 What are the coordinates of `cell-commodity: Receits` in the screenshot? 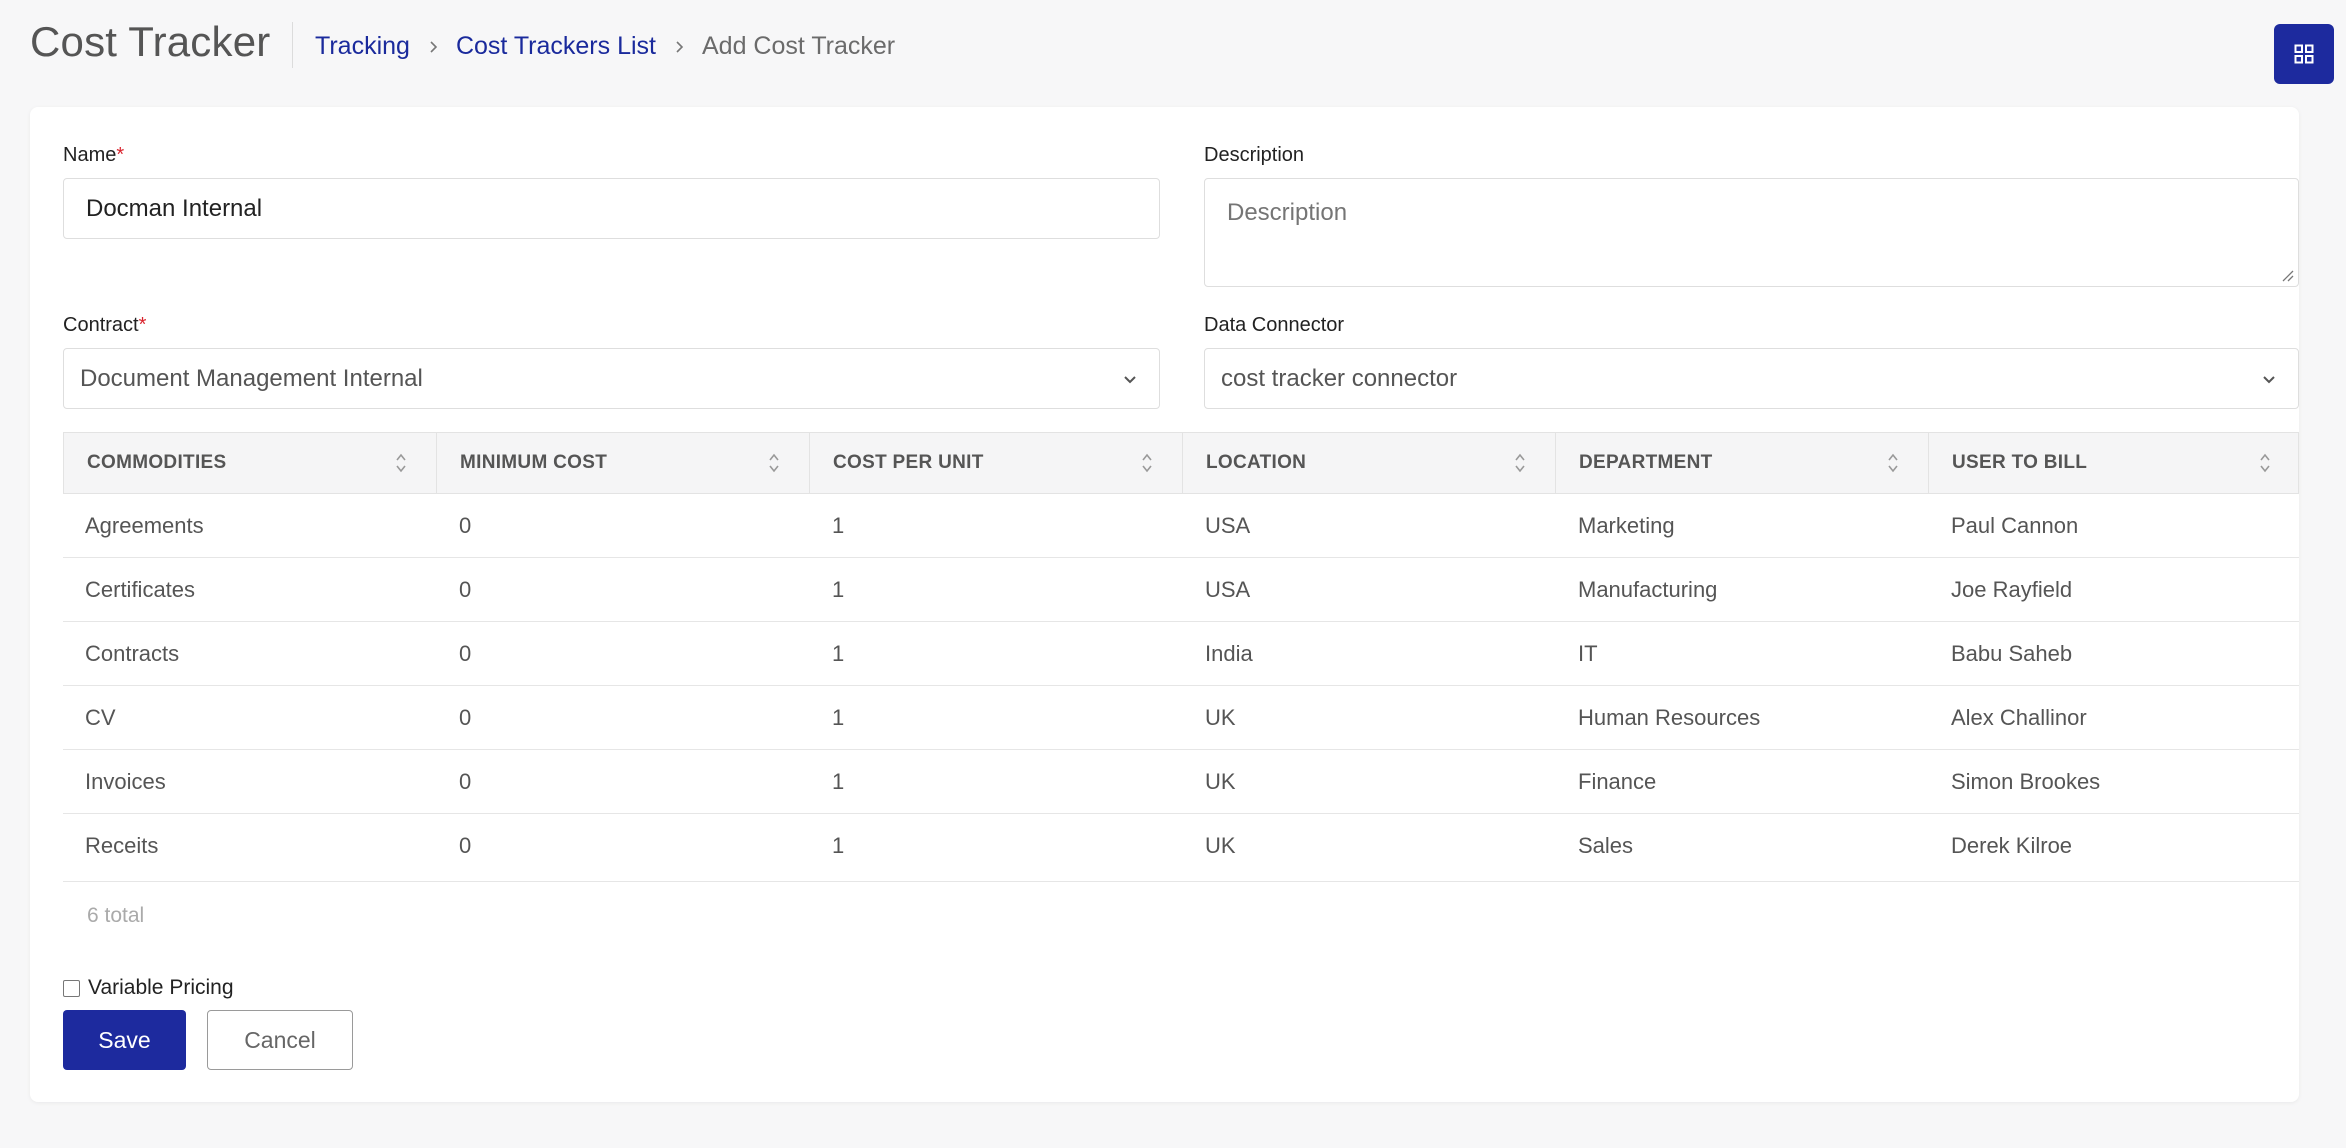 It's located at (122, 845).